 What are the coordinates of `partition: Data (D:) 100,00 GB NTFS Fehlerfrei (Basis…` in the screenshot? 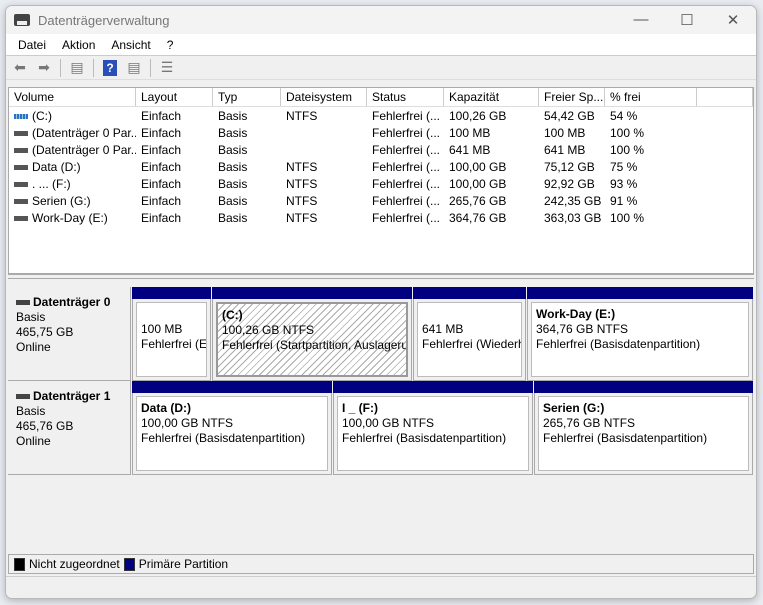 It's located at (232, 428).